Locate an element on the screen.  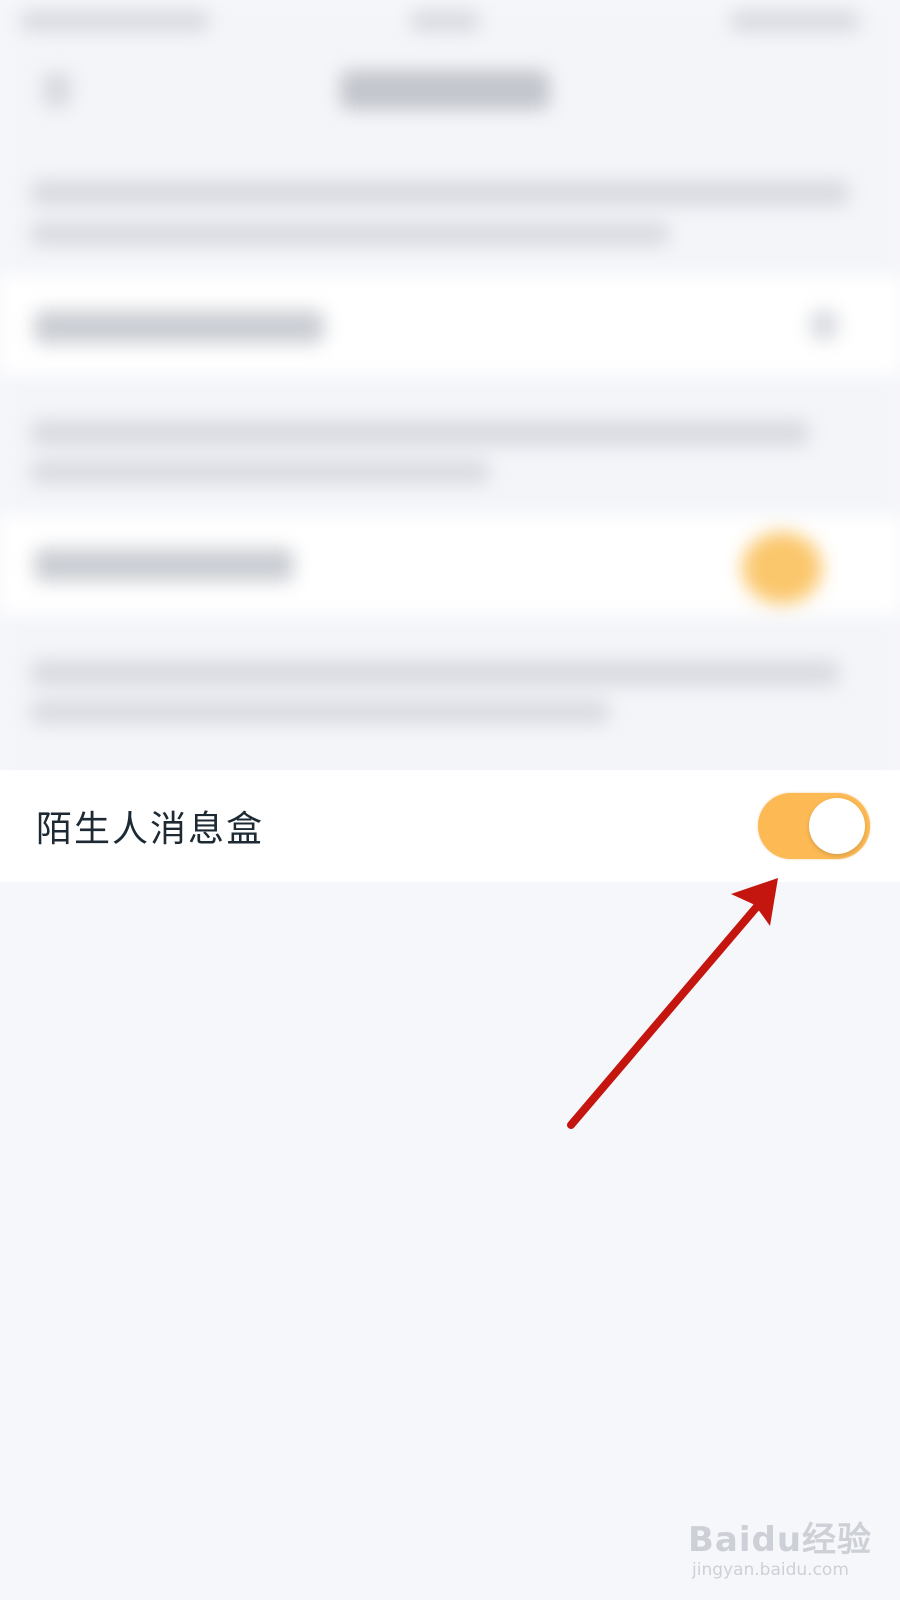
toggle-knob is located at coordinates (837, 826).